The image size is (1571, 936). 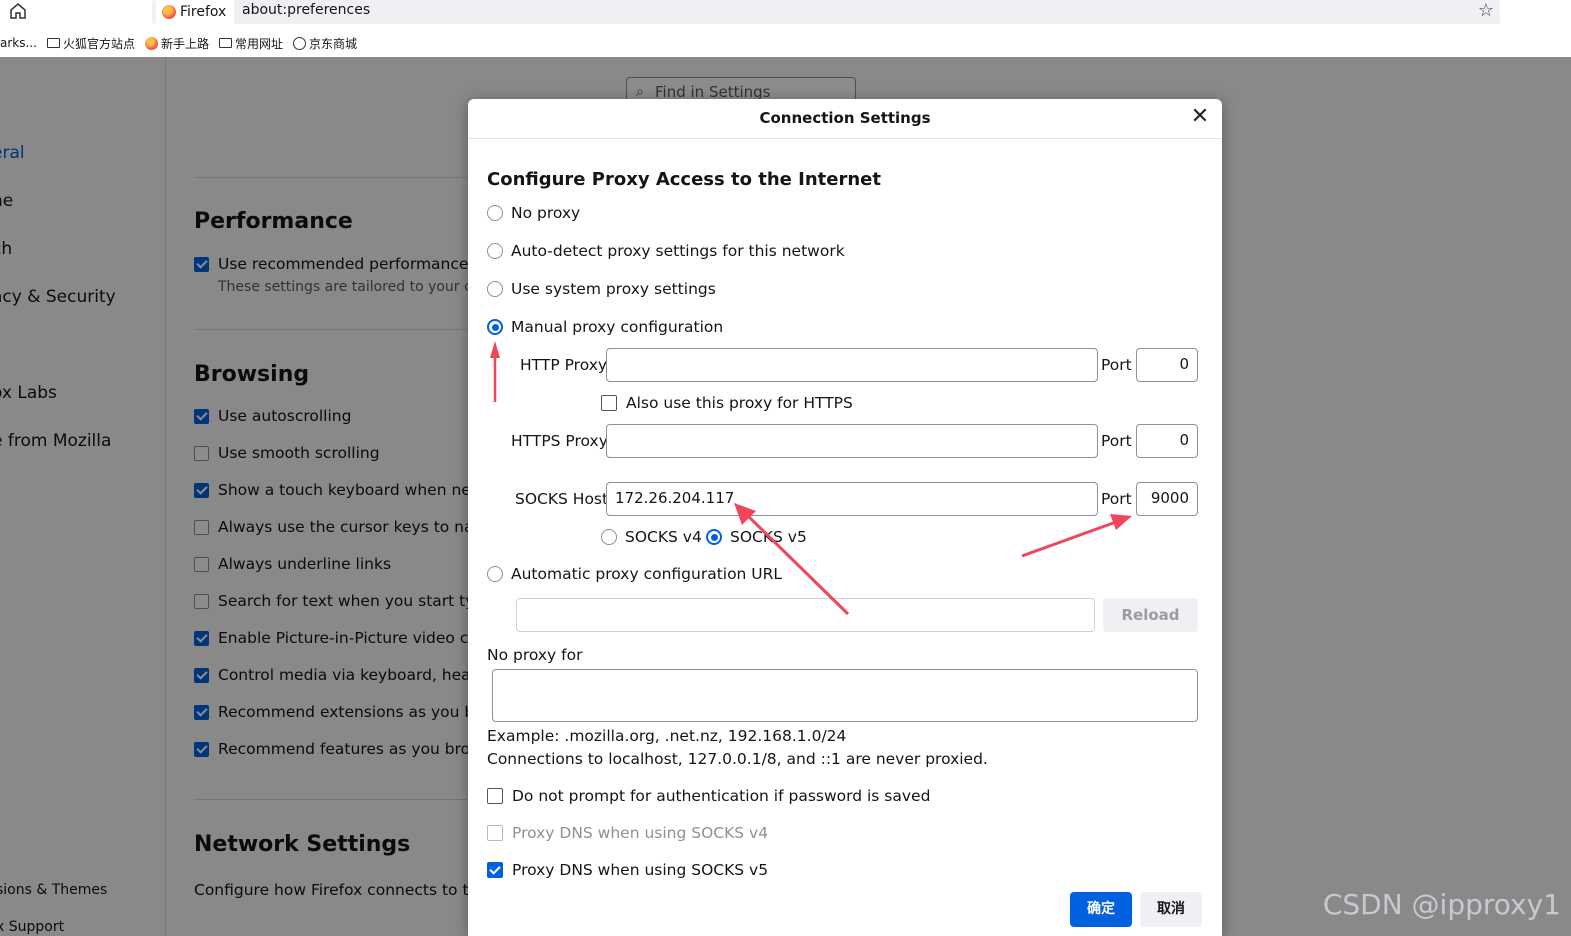 What do you see at coordinates (306, 10) in the screenshot?
I see `url-text: about:preferences` at bounding box center [306, 10].